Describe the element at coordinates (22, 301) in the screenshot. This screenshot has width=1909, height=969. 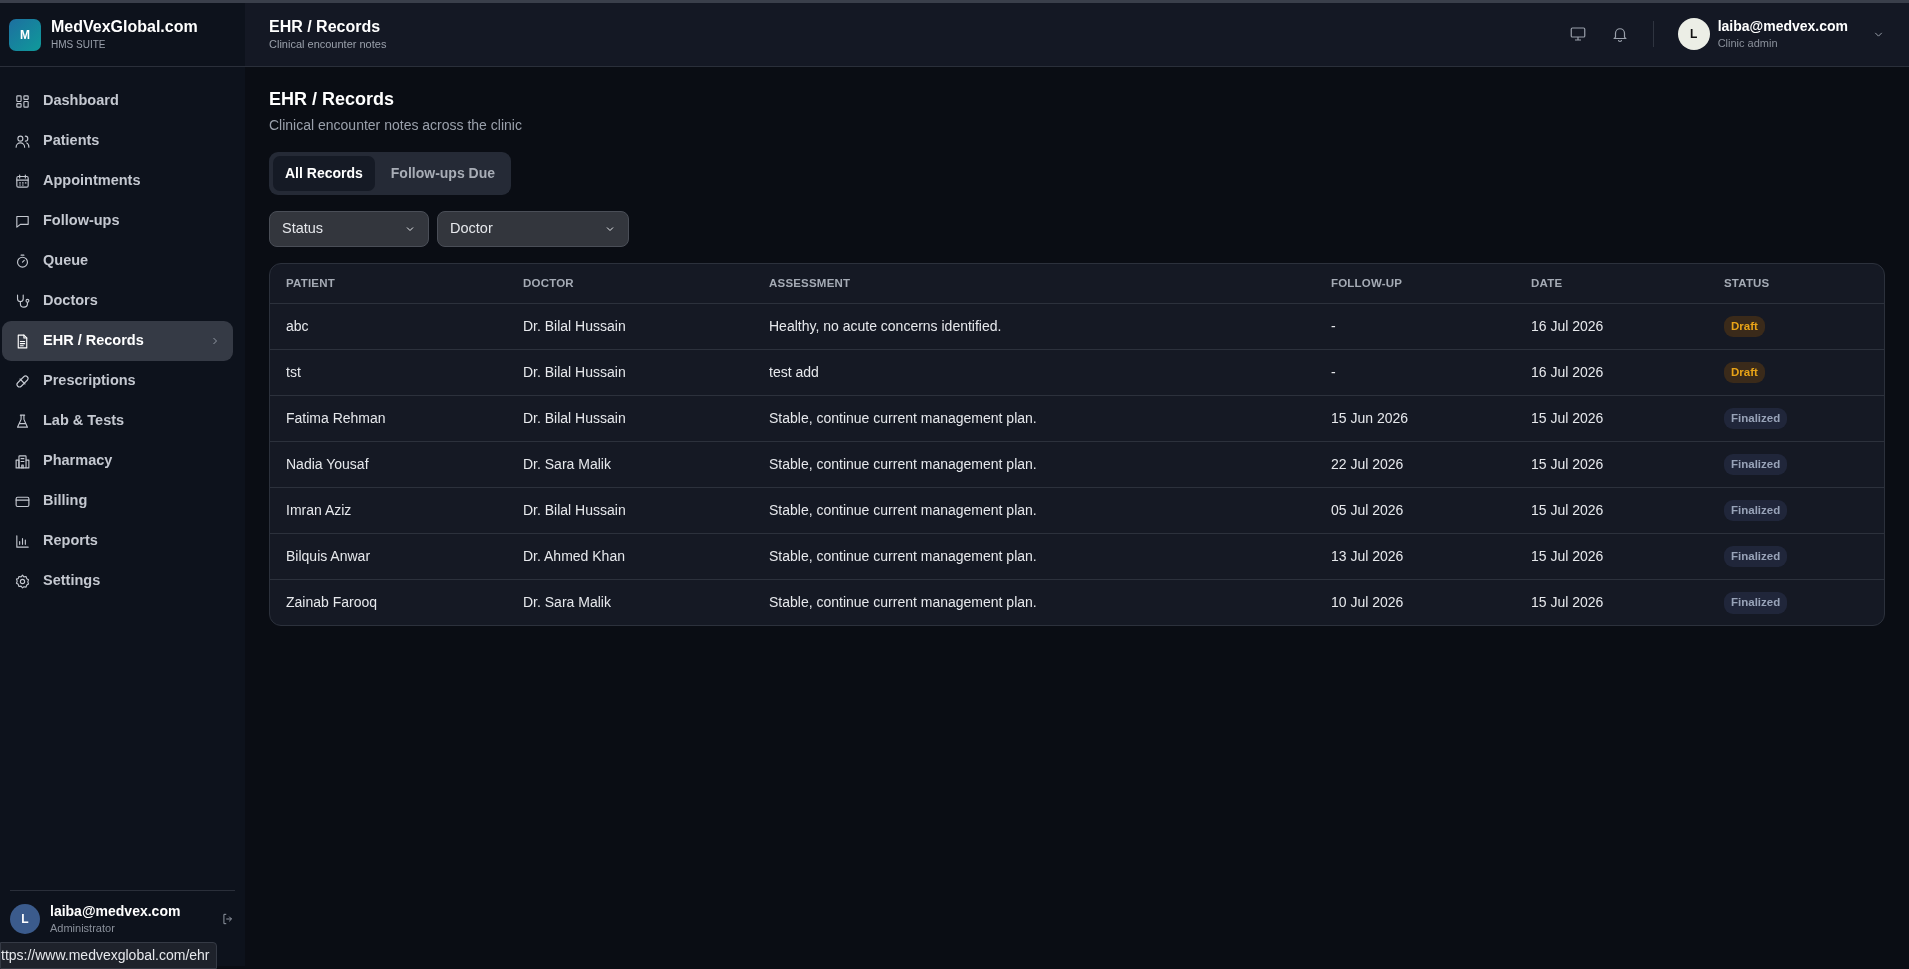
I see `stethoscope-icon` at that location.